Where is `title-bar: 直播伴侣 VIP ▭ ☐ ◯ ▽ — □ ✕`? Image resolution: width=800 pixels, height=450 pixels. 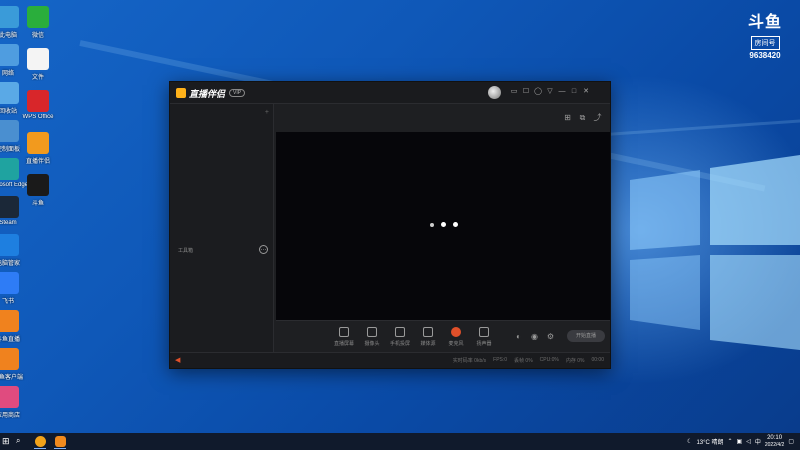
title-bar: 直播伴侣 VIP ▭ ☐ ◯ ▽ — □ ✕ is located at coordinates (390, 93).